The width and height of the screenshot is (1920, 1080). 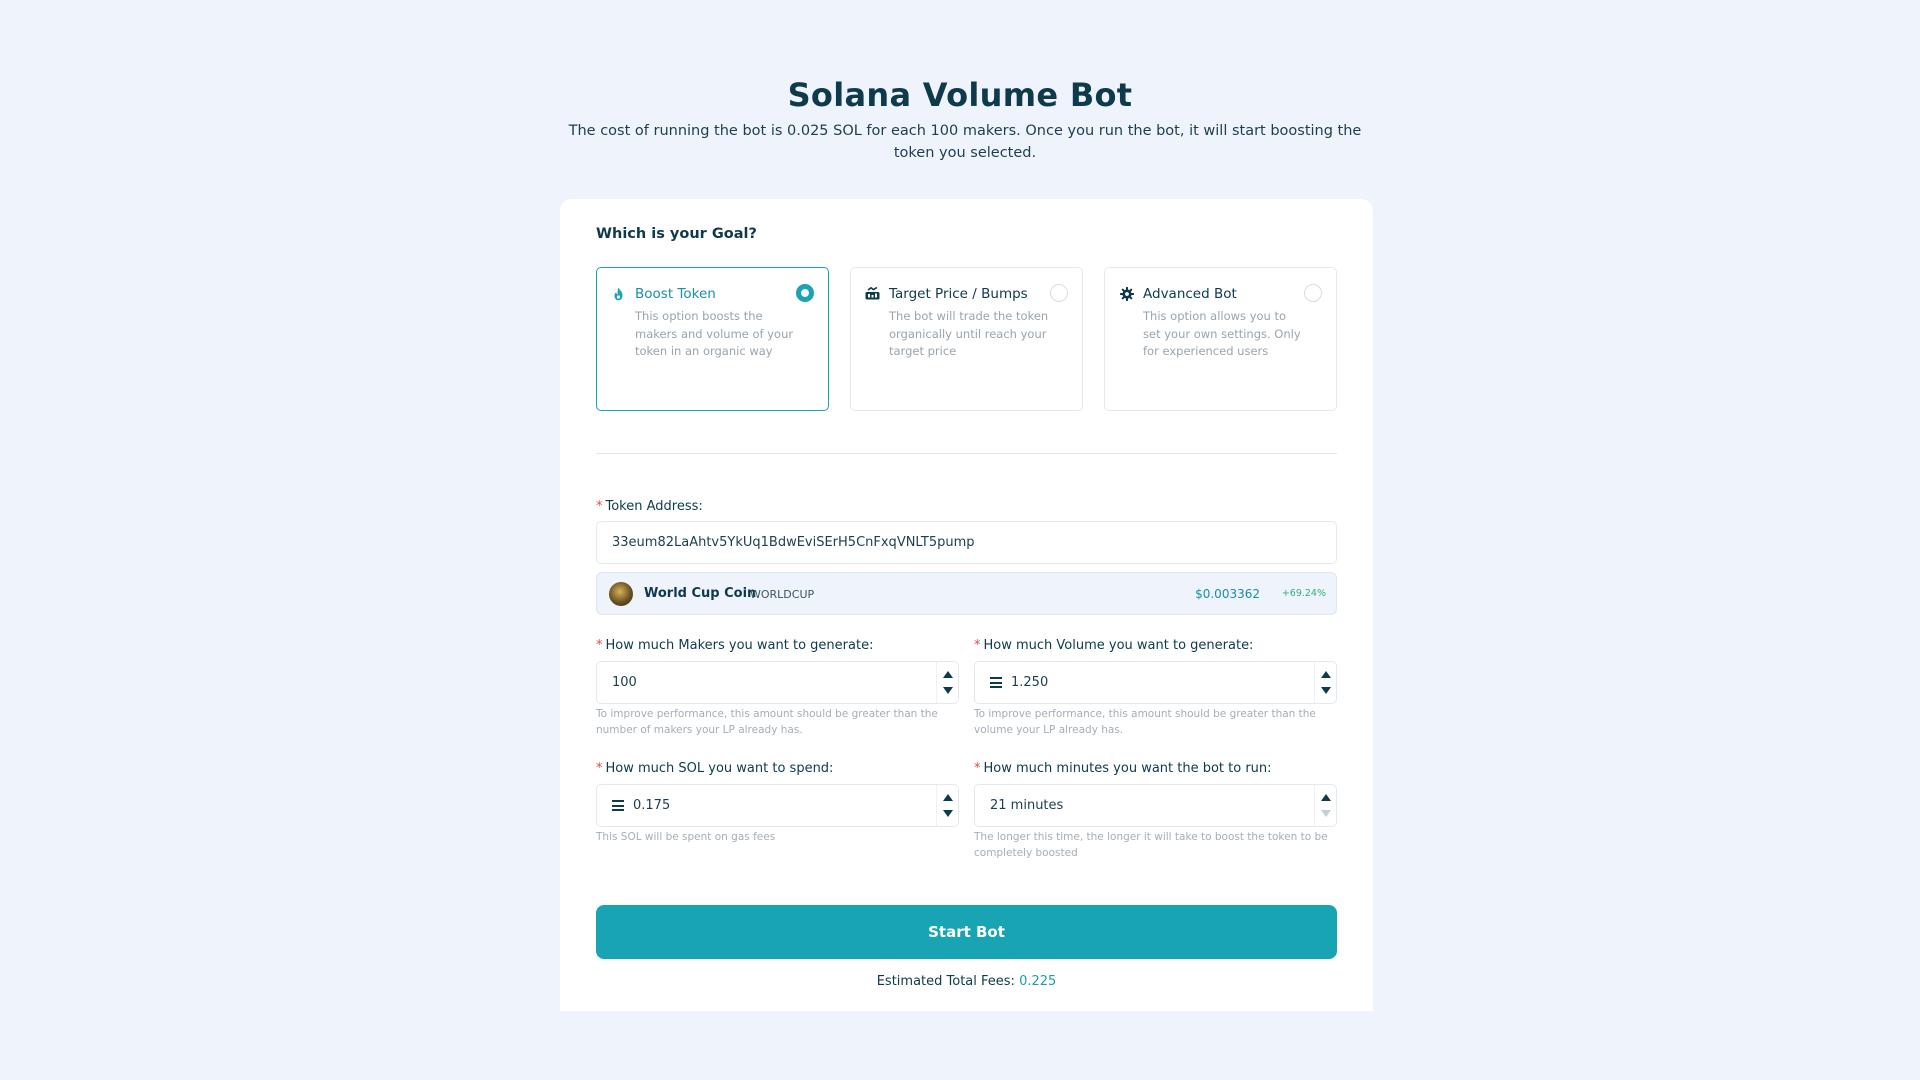 What do you see at coordinates (1227, 594) in the screenshot?
I see `token-price: $0.003362` at bounding box center [1227, 594].